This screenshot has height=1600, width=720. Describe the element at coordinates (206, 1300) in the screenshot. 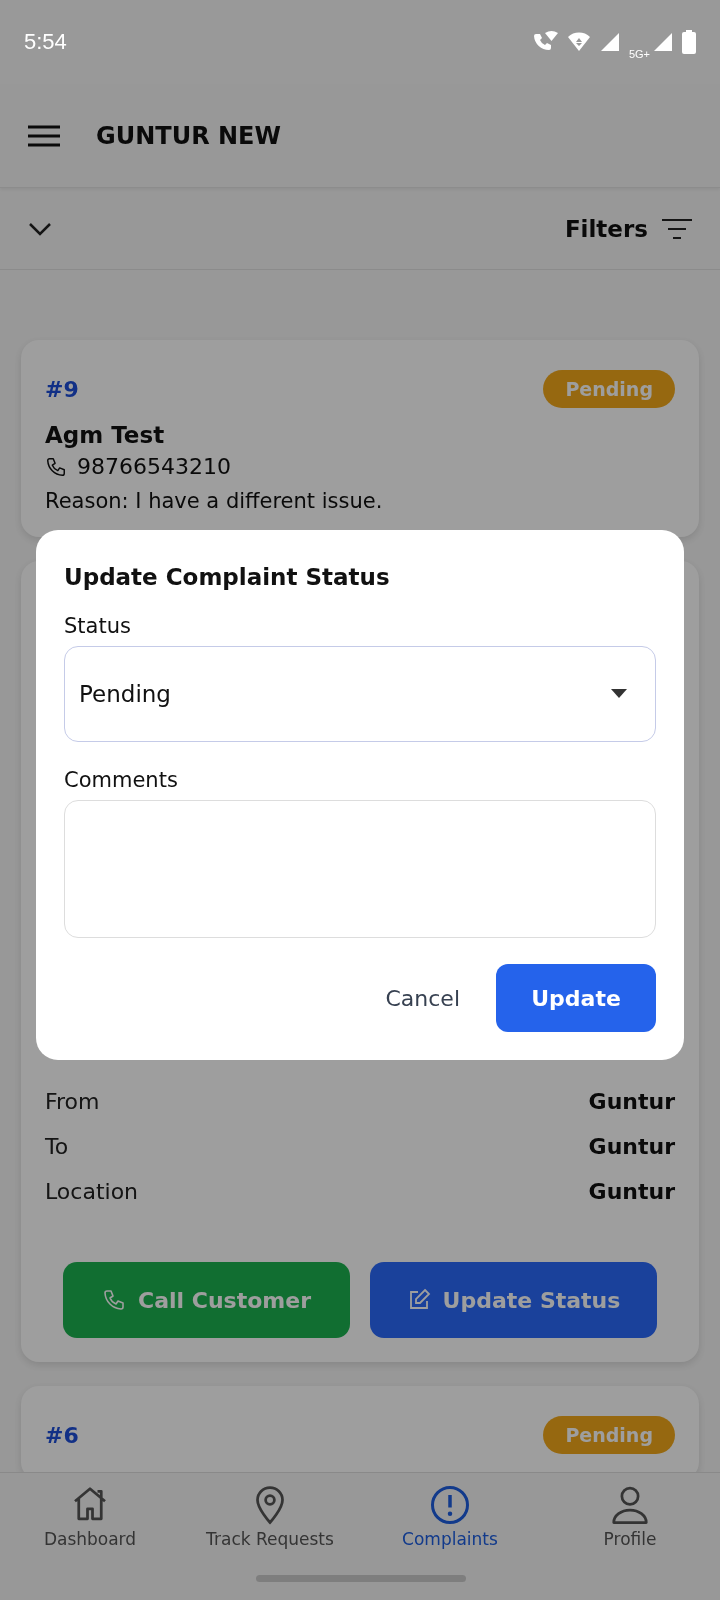

I see `call-customer-button: Call Customer` at that location.